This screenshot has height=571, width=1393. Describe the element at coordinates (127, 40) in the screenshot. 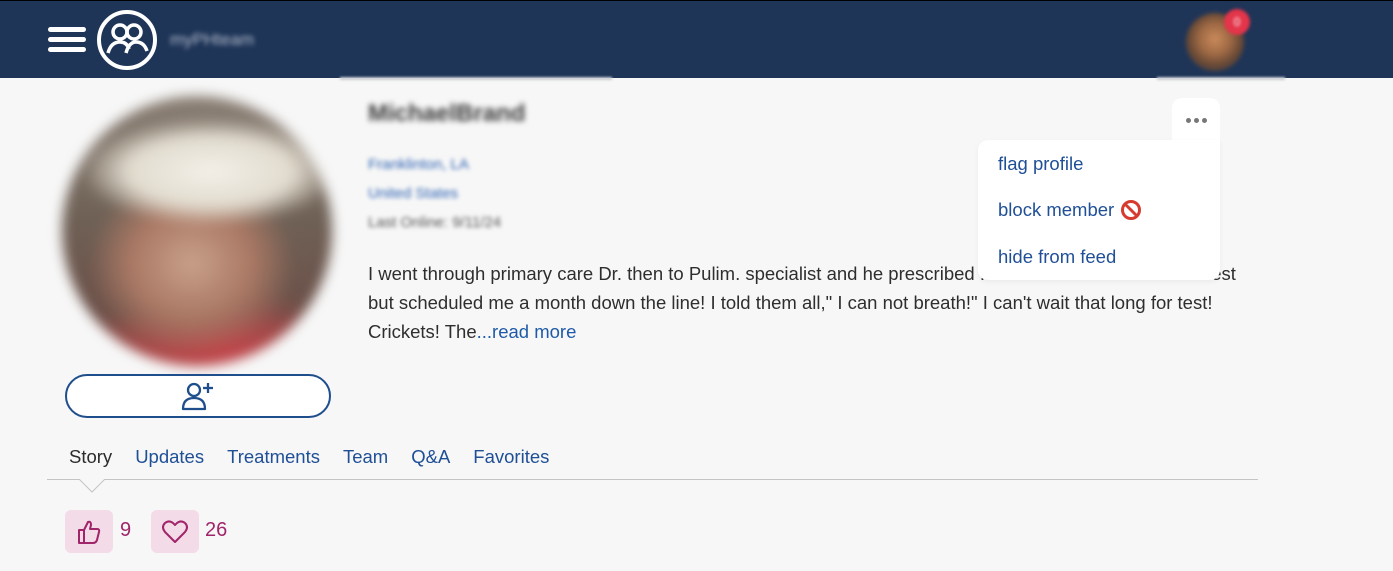

I see `logo-icon` at that location.